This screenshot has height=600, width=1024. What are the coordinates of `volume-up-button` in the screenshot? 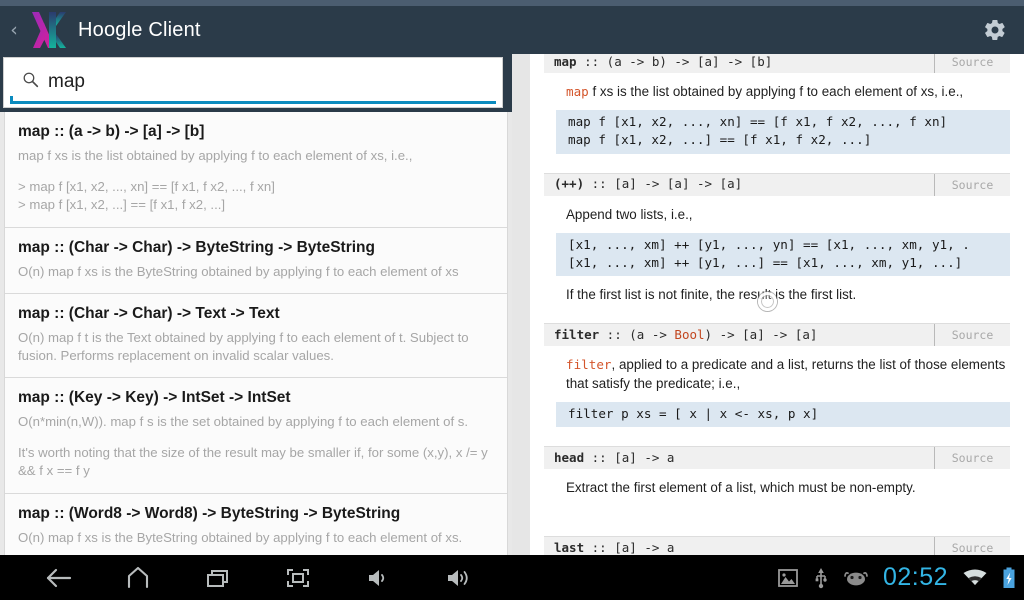 It's located at (458, 577).